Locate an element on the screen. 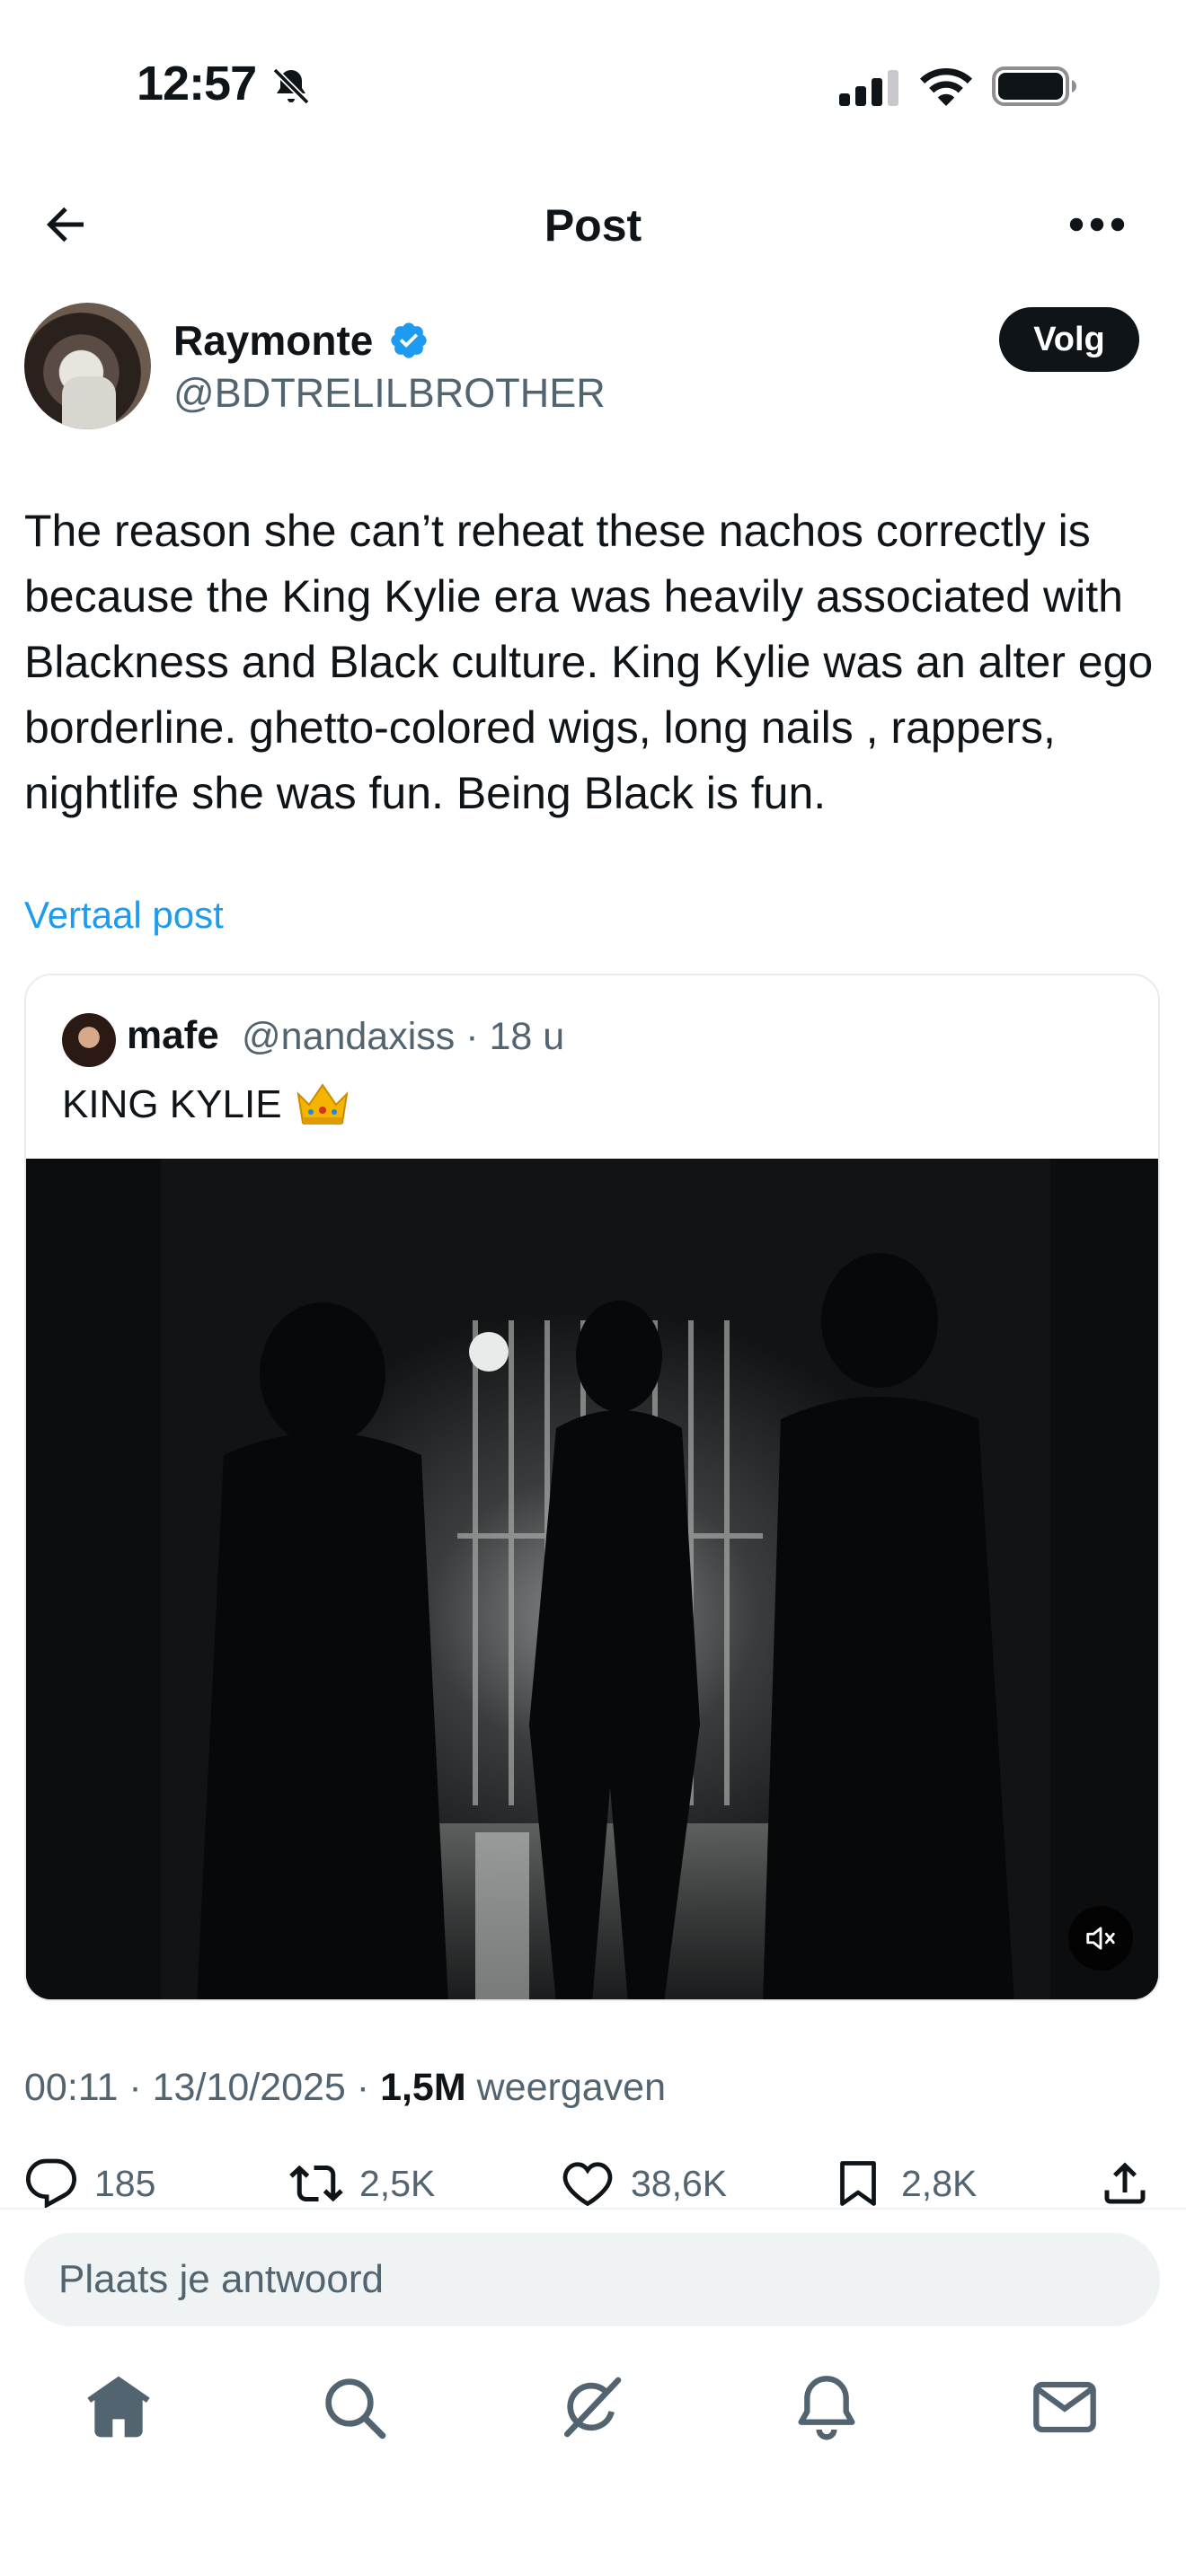 The height and width of the screenshot is (2576, 1186). bookmark-icon is located at coordinates (858, 2183).